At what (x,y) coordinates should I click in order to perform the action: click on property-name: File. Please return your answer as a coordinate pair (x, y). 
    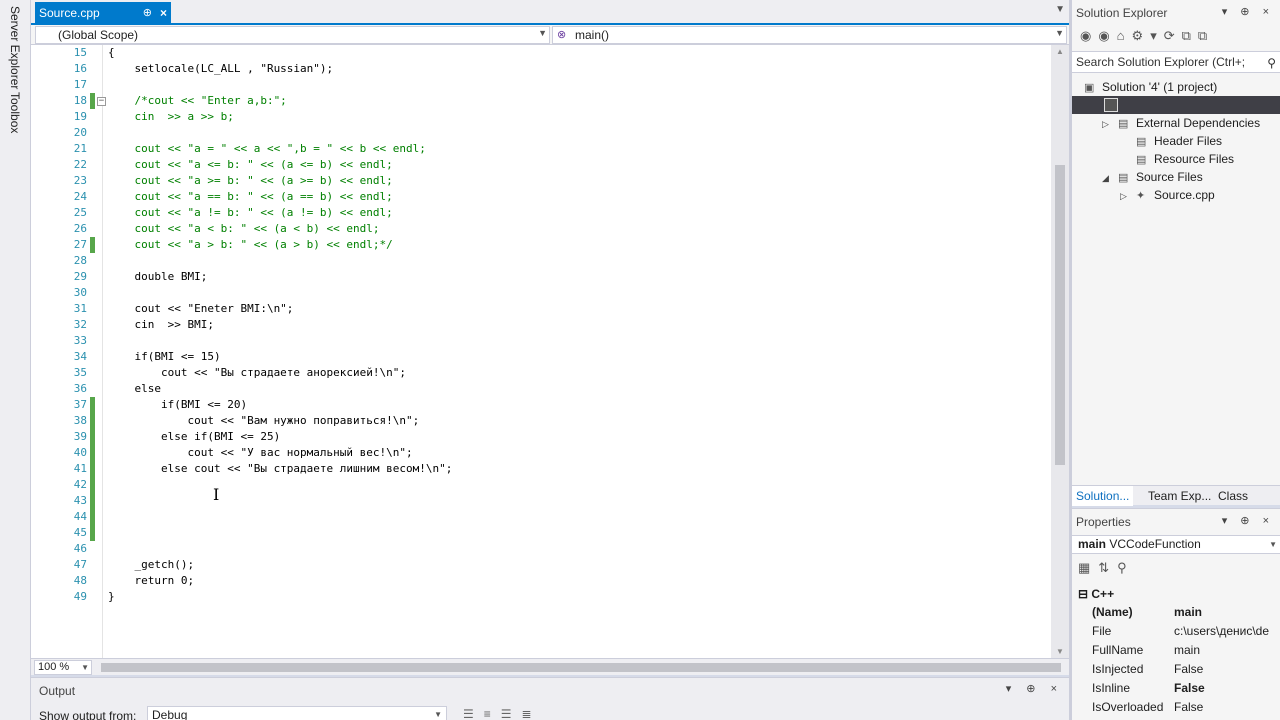
    Looking at the image, I should click on (1102, 631).